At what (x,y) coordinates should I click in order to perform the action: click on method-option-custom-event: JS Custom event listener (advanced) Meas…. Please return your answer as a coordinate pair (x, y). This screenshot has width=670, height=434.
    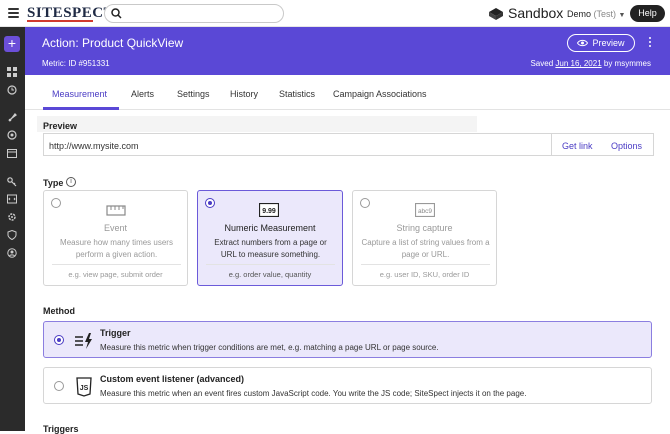
    Looking at the image, I should click on (347, 385).